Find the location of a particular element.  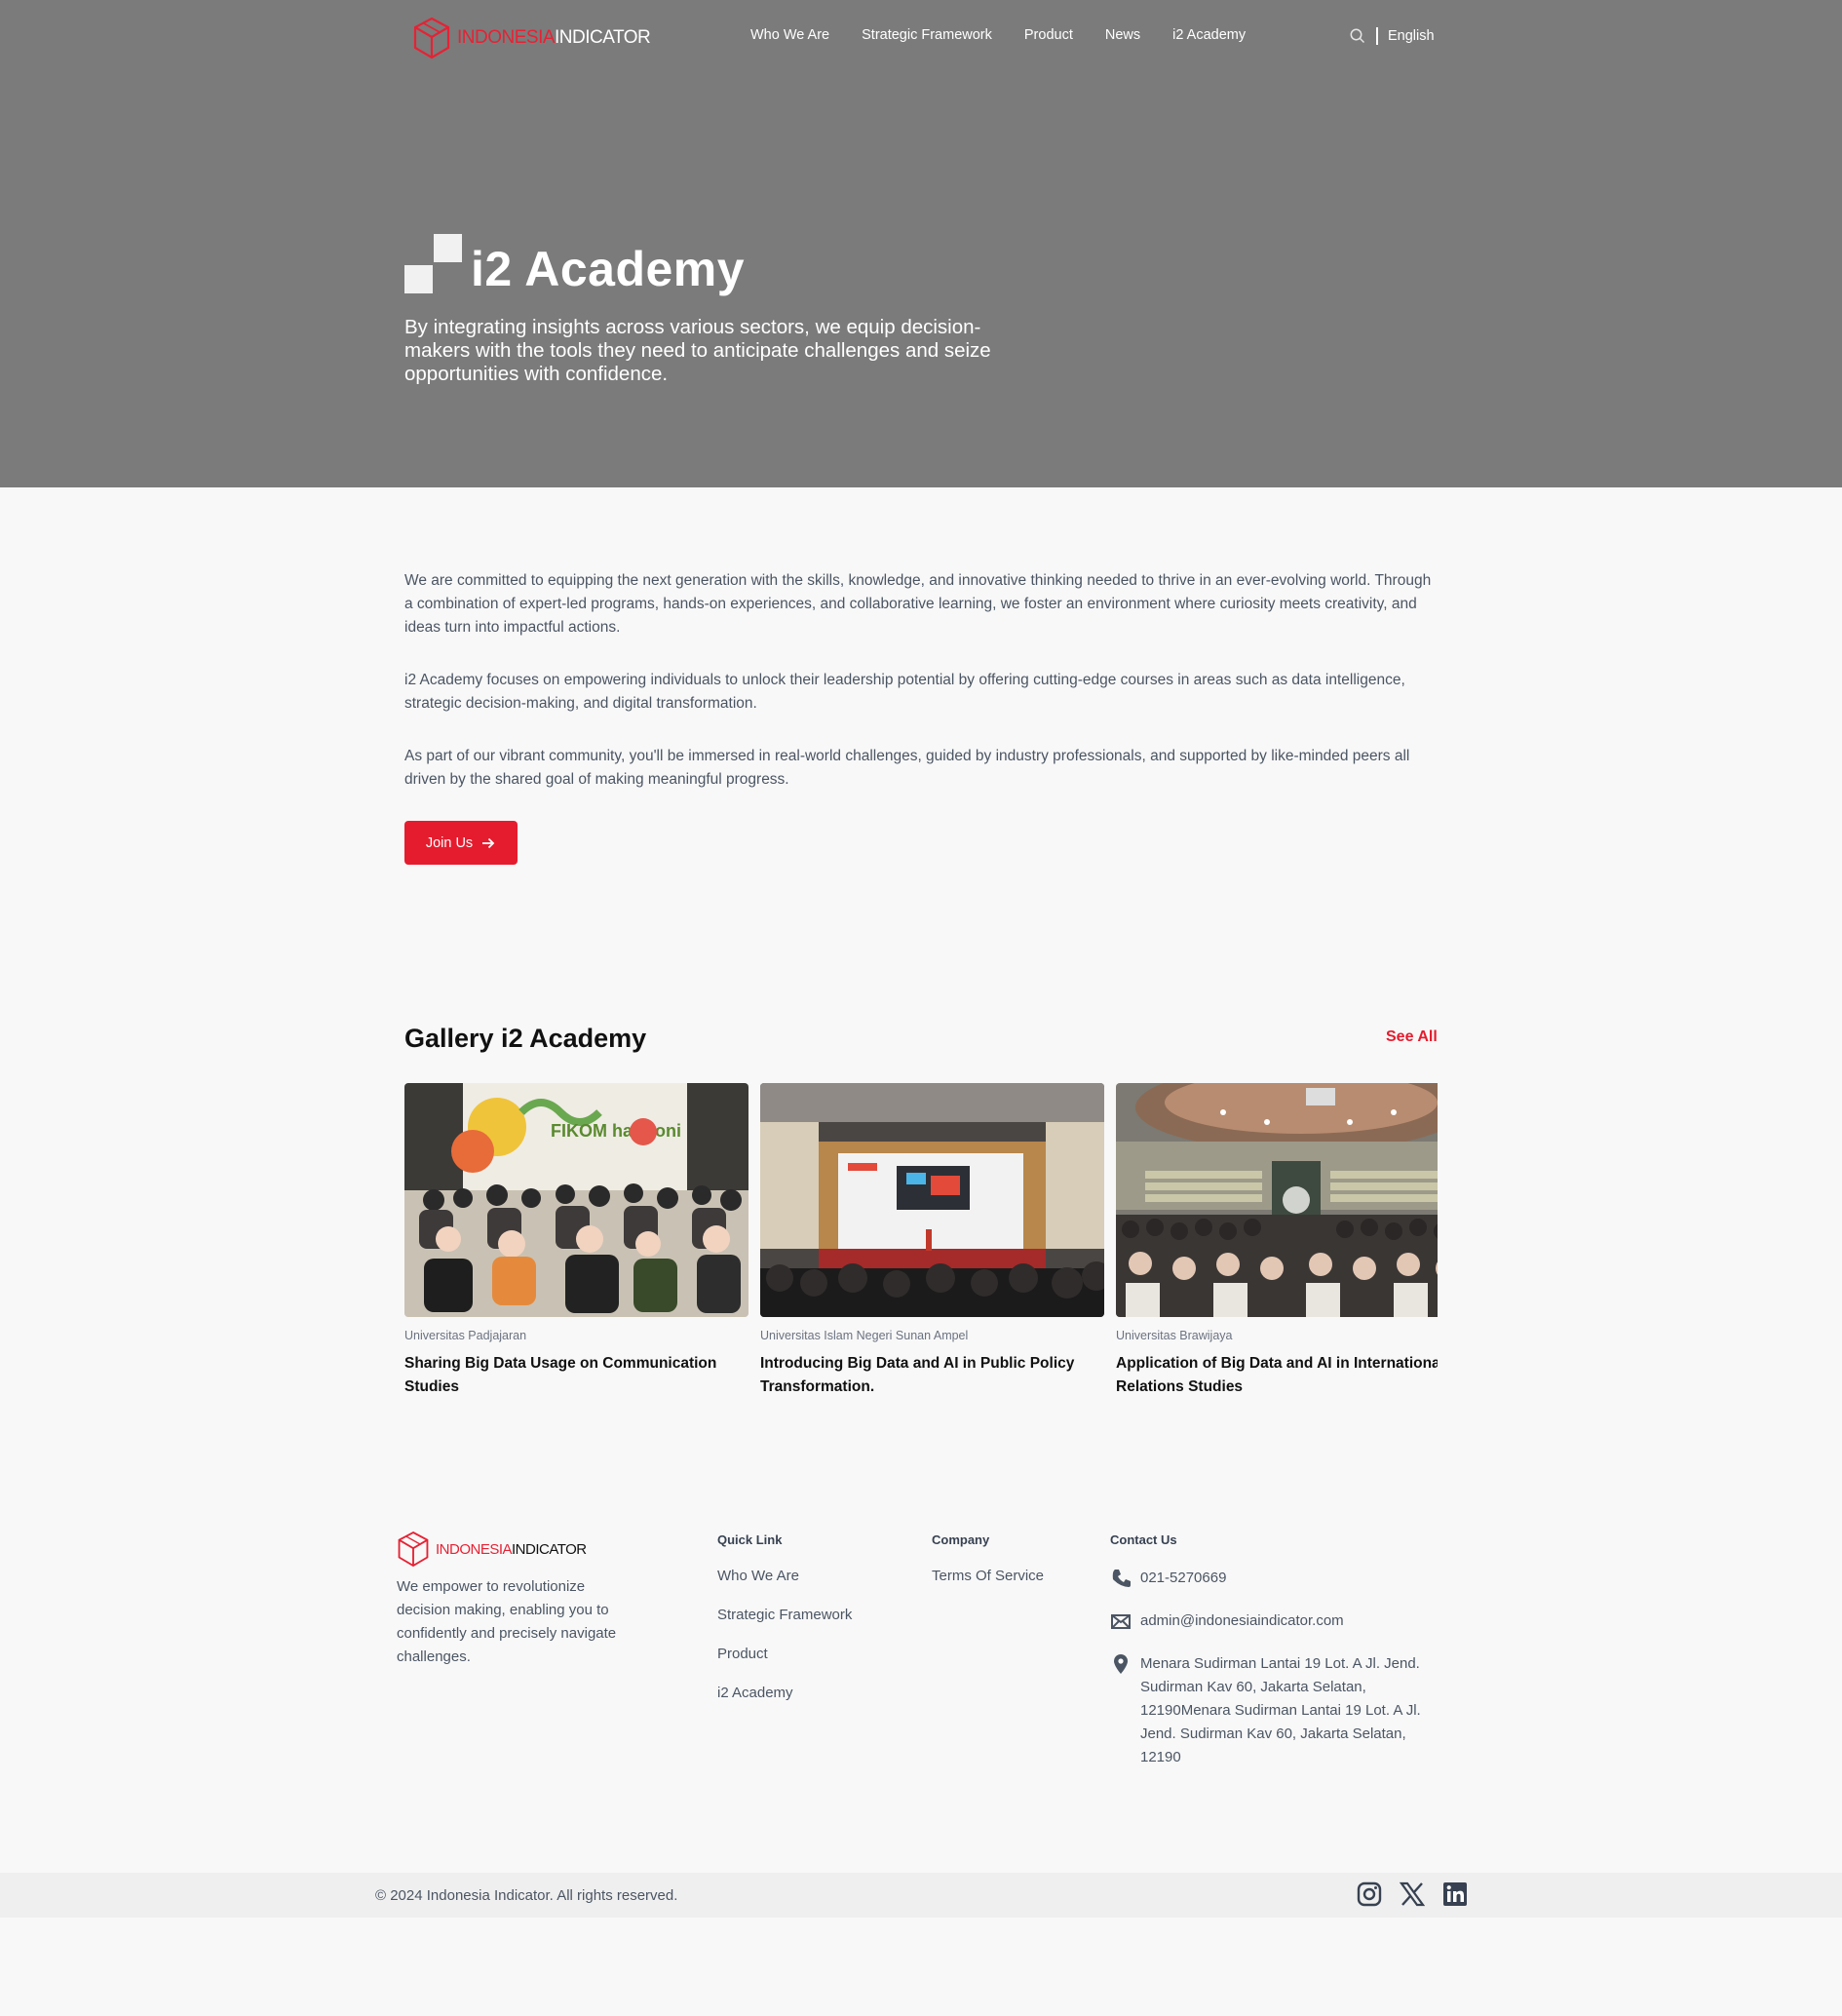

footer-link-product: Product is located at coordinates (784, 1654).